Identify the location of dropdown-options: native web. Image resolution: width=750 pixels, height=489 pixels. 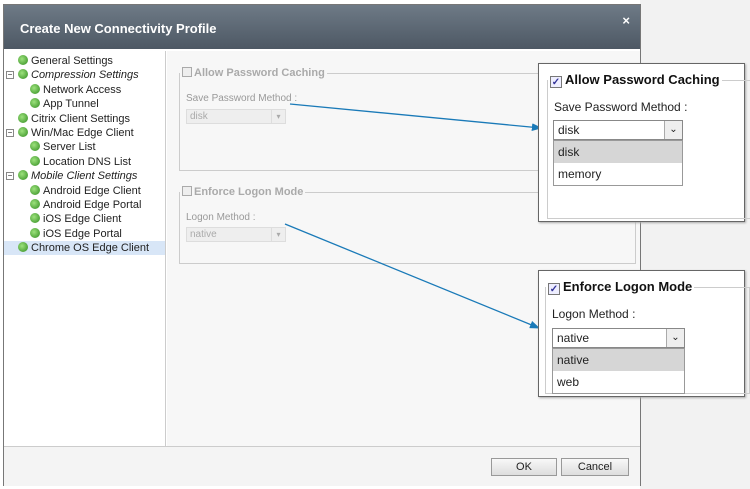
(618, 371).